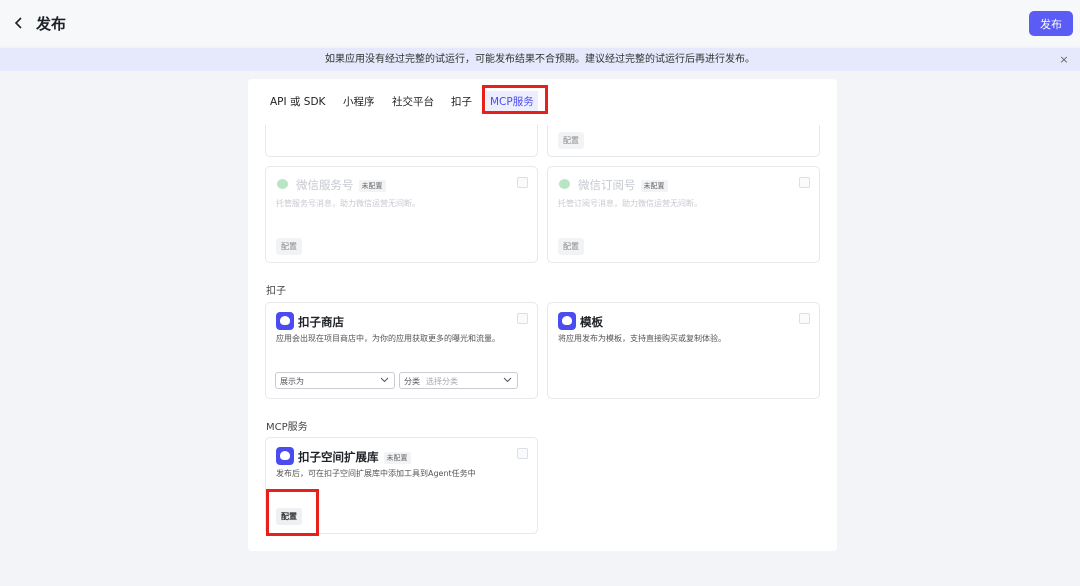 The image size is (1080, 586). I want to click on publish-tabs: API 或 SDK 小程序 社交平台 扣子 MCP服务, so click(542, 101).